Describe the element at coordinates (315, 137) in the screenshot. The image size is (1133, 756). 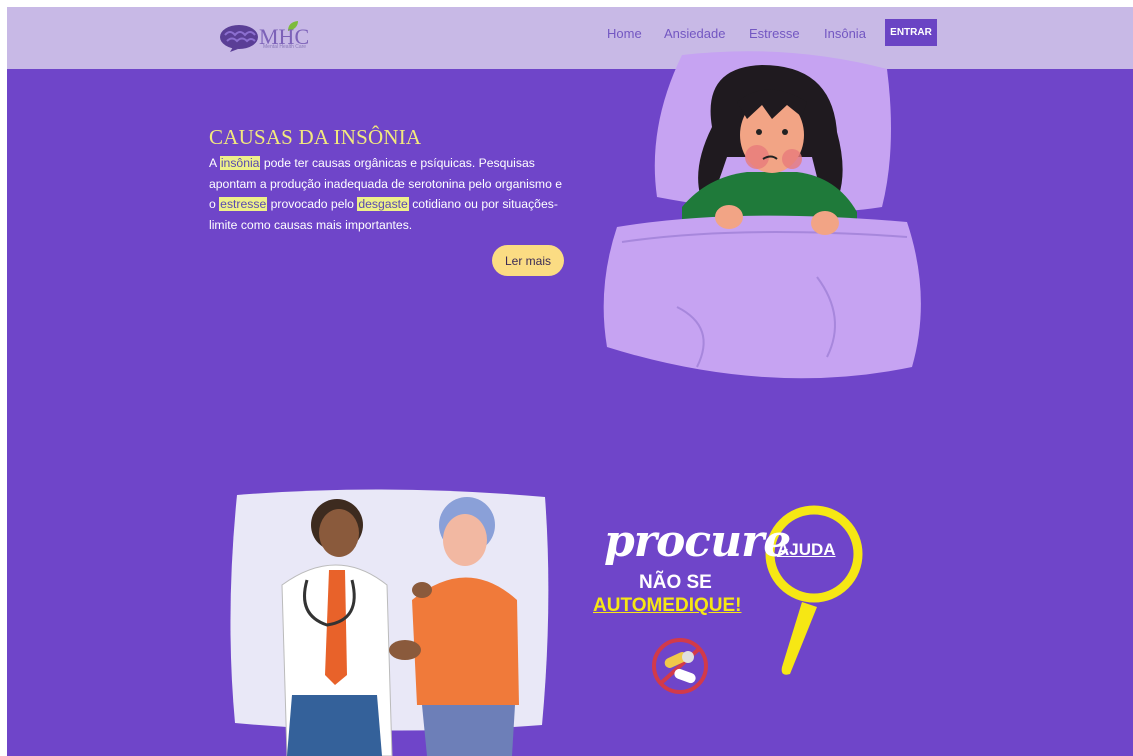
I see `hero-title: CAUSAS DA INSÔNIA` at that location.